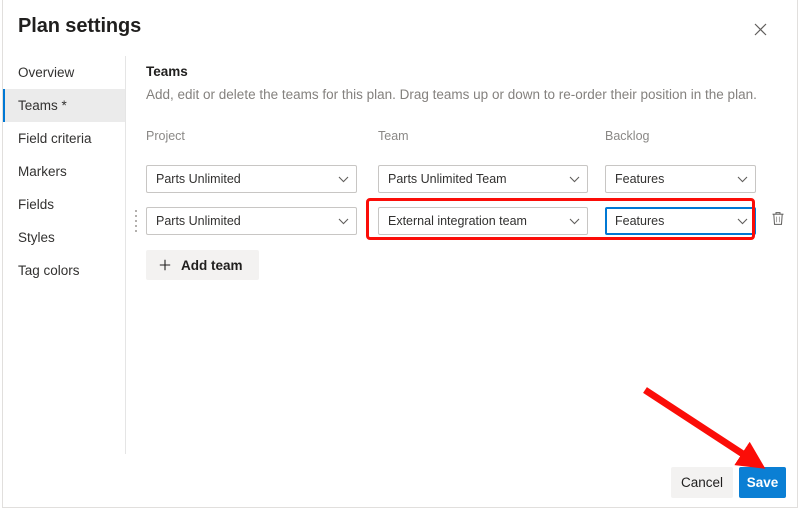 Image resolution: width=800 pixels, height=512 pixels. I want to click on dialog-header: Plan settings, so click(400, 28).